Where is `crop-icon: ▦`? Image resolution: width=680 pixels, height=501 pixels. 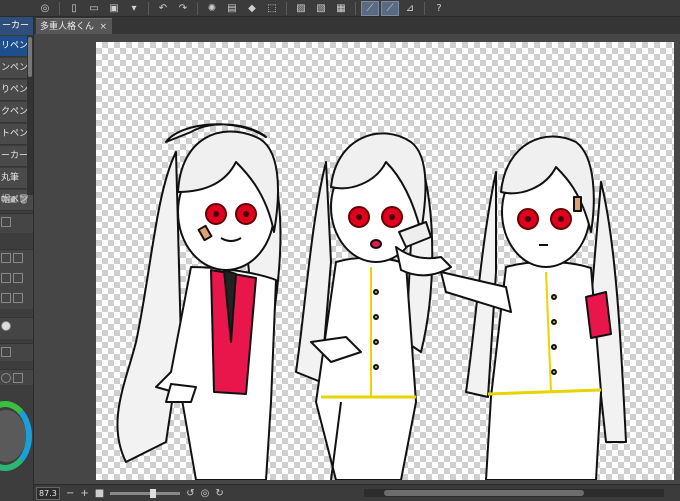 crop-icon: ▦ is located at coordinates (341, 8).